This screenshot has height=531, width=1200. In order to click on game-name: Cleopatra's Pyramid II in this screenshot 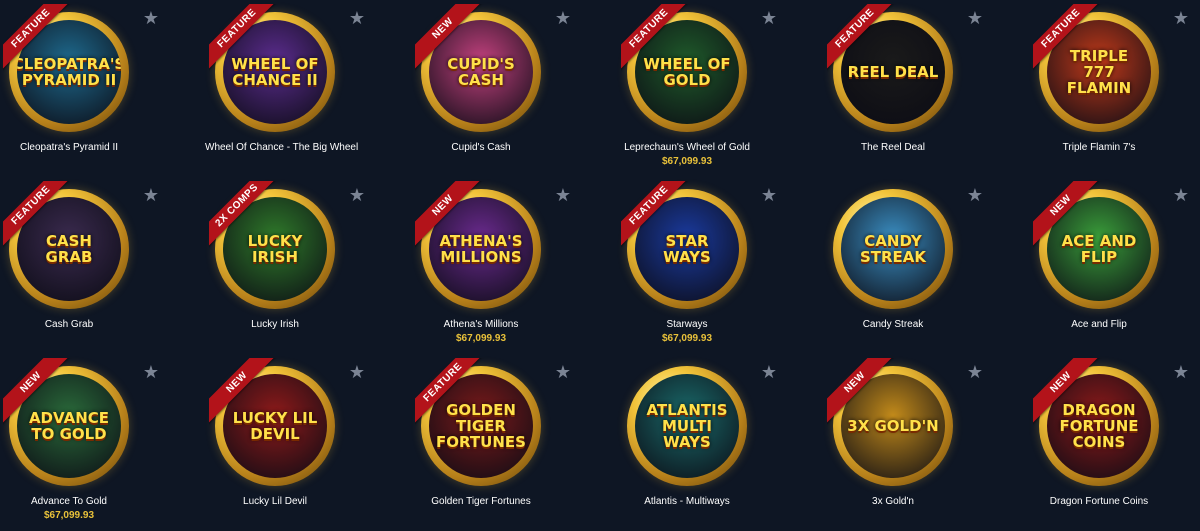, I will do `click(69, 147)`.